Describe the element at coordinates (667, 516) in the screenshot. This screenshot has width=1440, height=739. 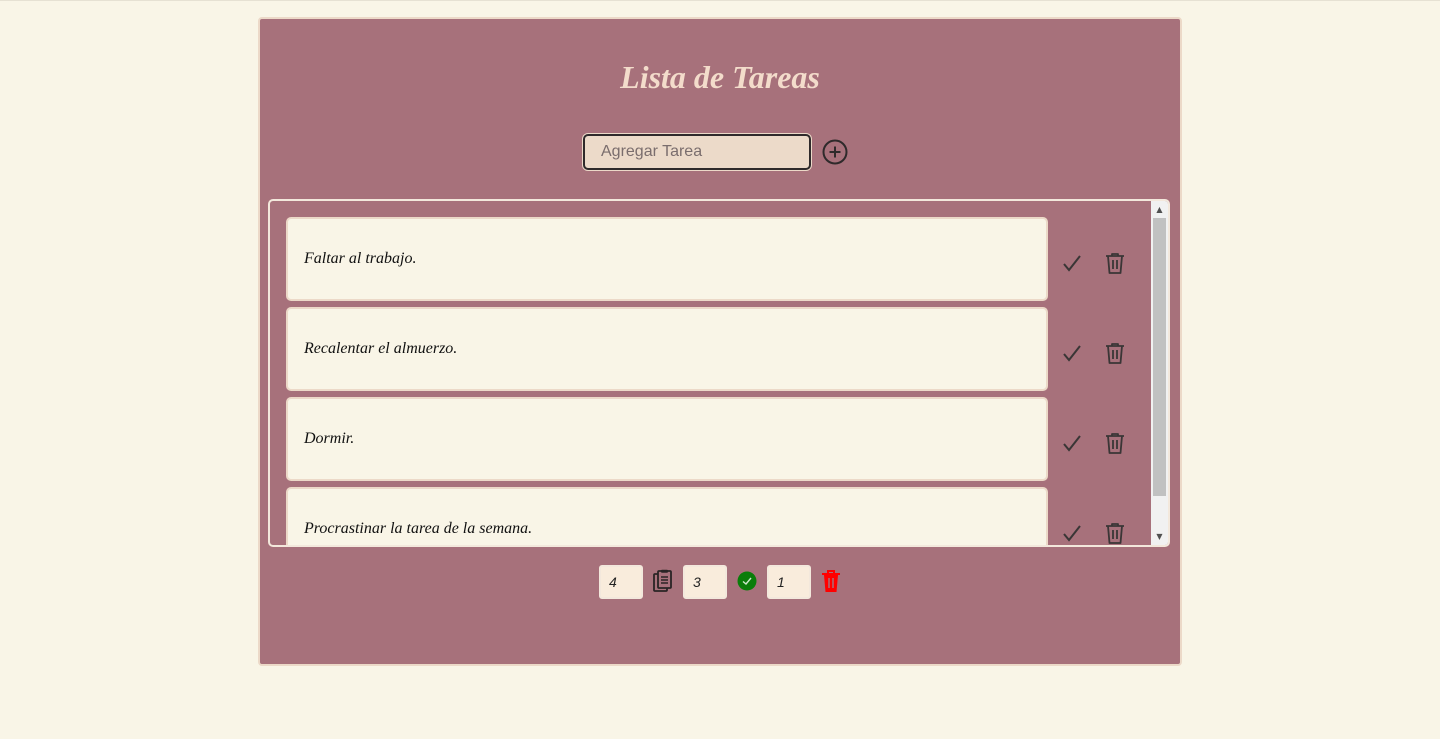
I see `task-text: Procrastinar la tarea de la semana.` at that location.